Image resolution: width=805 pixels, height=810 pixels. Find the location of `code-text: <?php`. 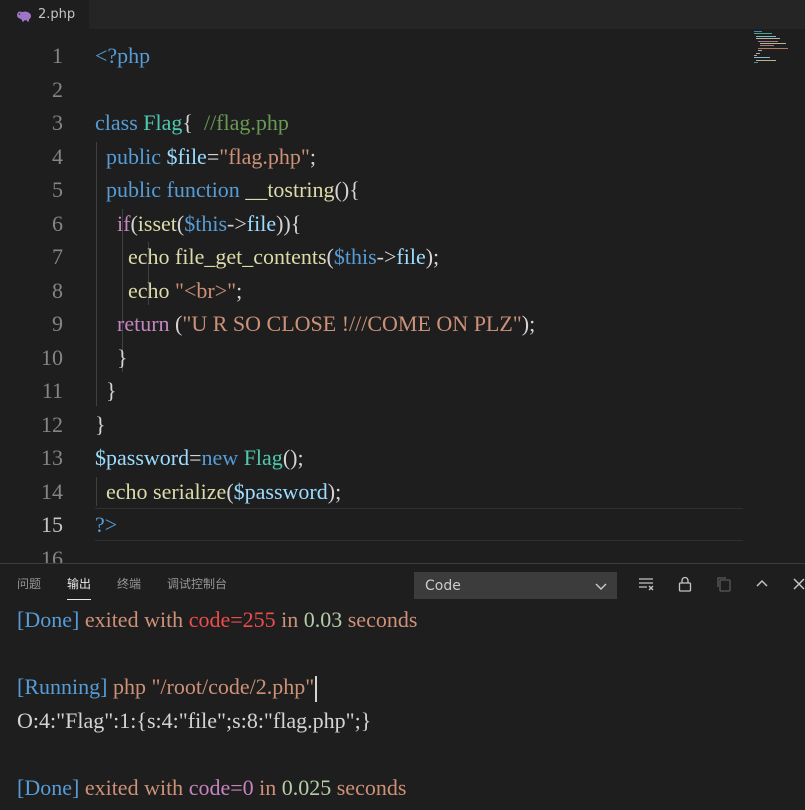

code-text: <?php is located at coordinates (122, 55).